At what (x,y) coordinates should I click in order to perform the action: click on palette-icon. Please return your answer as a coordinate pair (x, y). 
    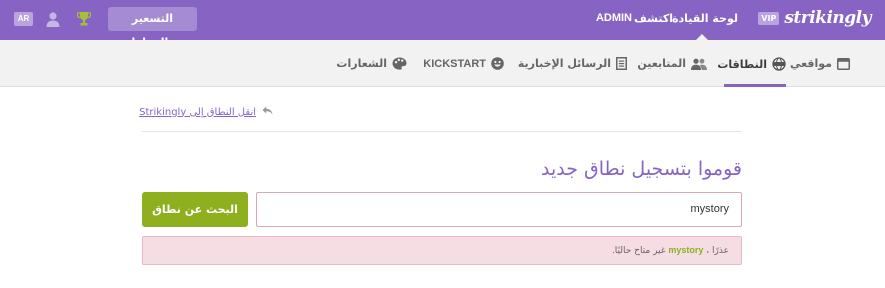
    Looking at the image, I should click on (399, 63).